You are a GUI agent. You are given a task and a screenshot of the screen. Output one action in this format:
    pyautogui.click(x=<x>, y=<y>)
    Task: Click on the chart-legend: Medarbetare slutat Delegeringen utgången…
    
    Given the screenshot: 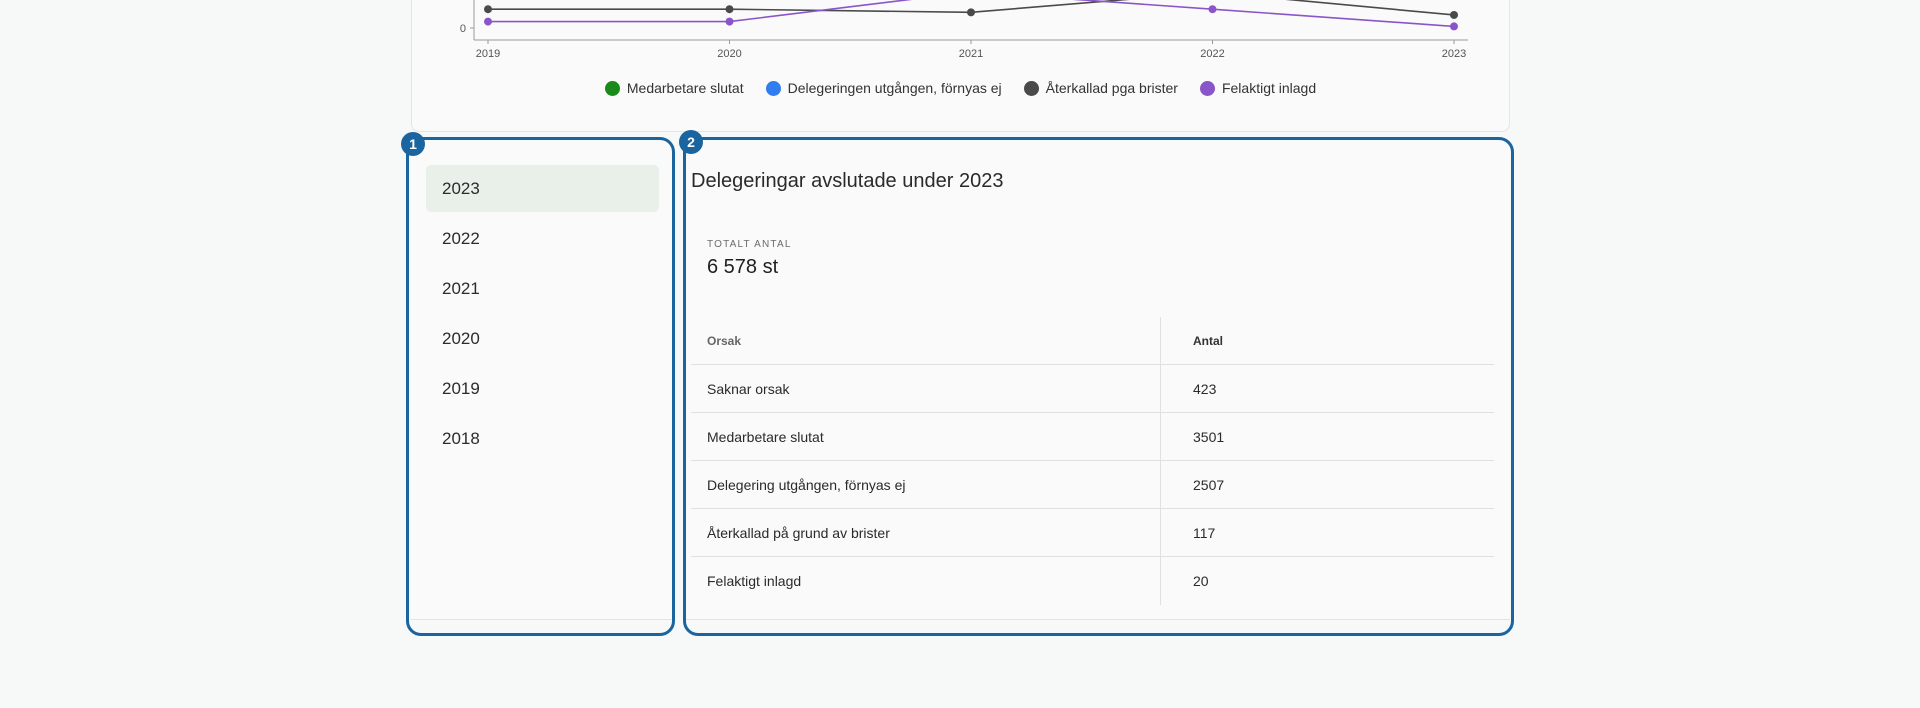 What is the action you would take?
    pyautogui.click(x=960, y=88)
    